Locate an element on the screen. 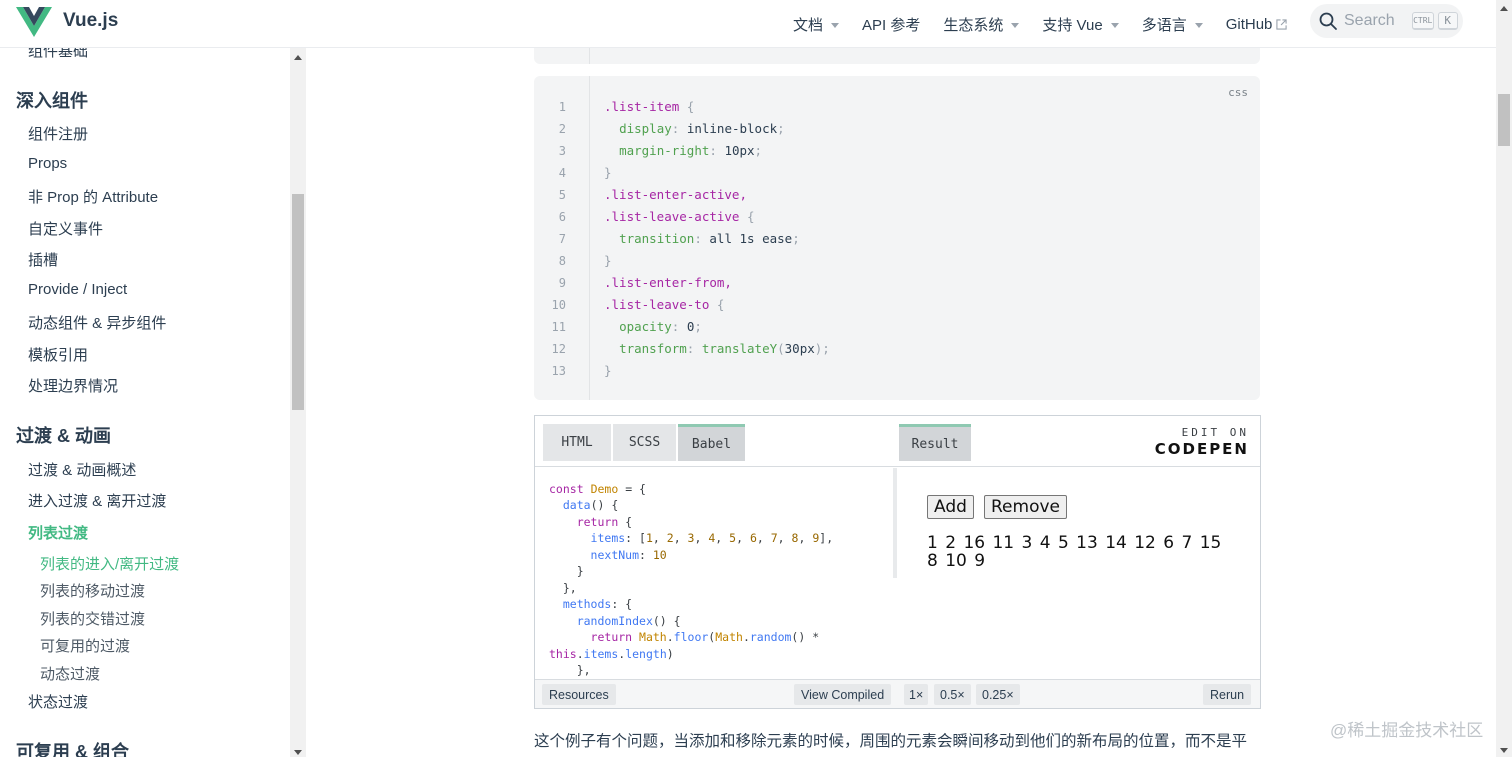 The image size is (1512, 757). search-label: Search is located at coordinates (1369, 20).